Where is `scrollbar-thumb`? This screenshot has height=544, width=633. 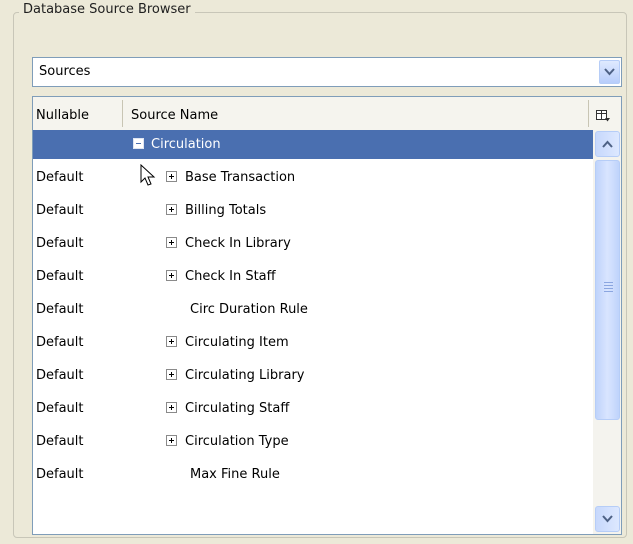 scrollbar-thumb is located at coordinates (607, 290).